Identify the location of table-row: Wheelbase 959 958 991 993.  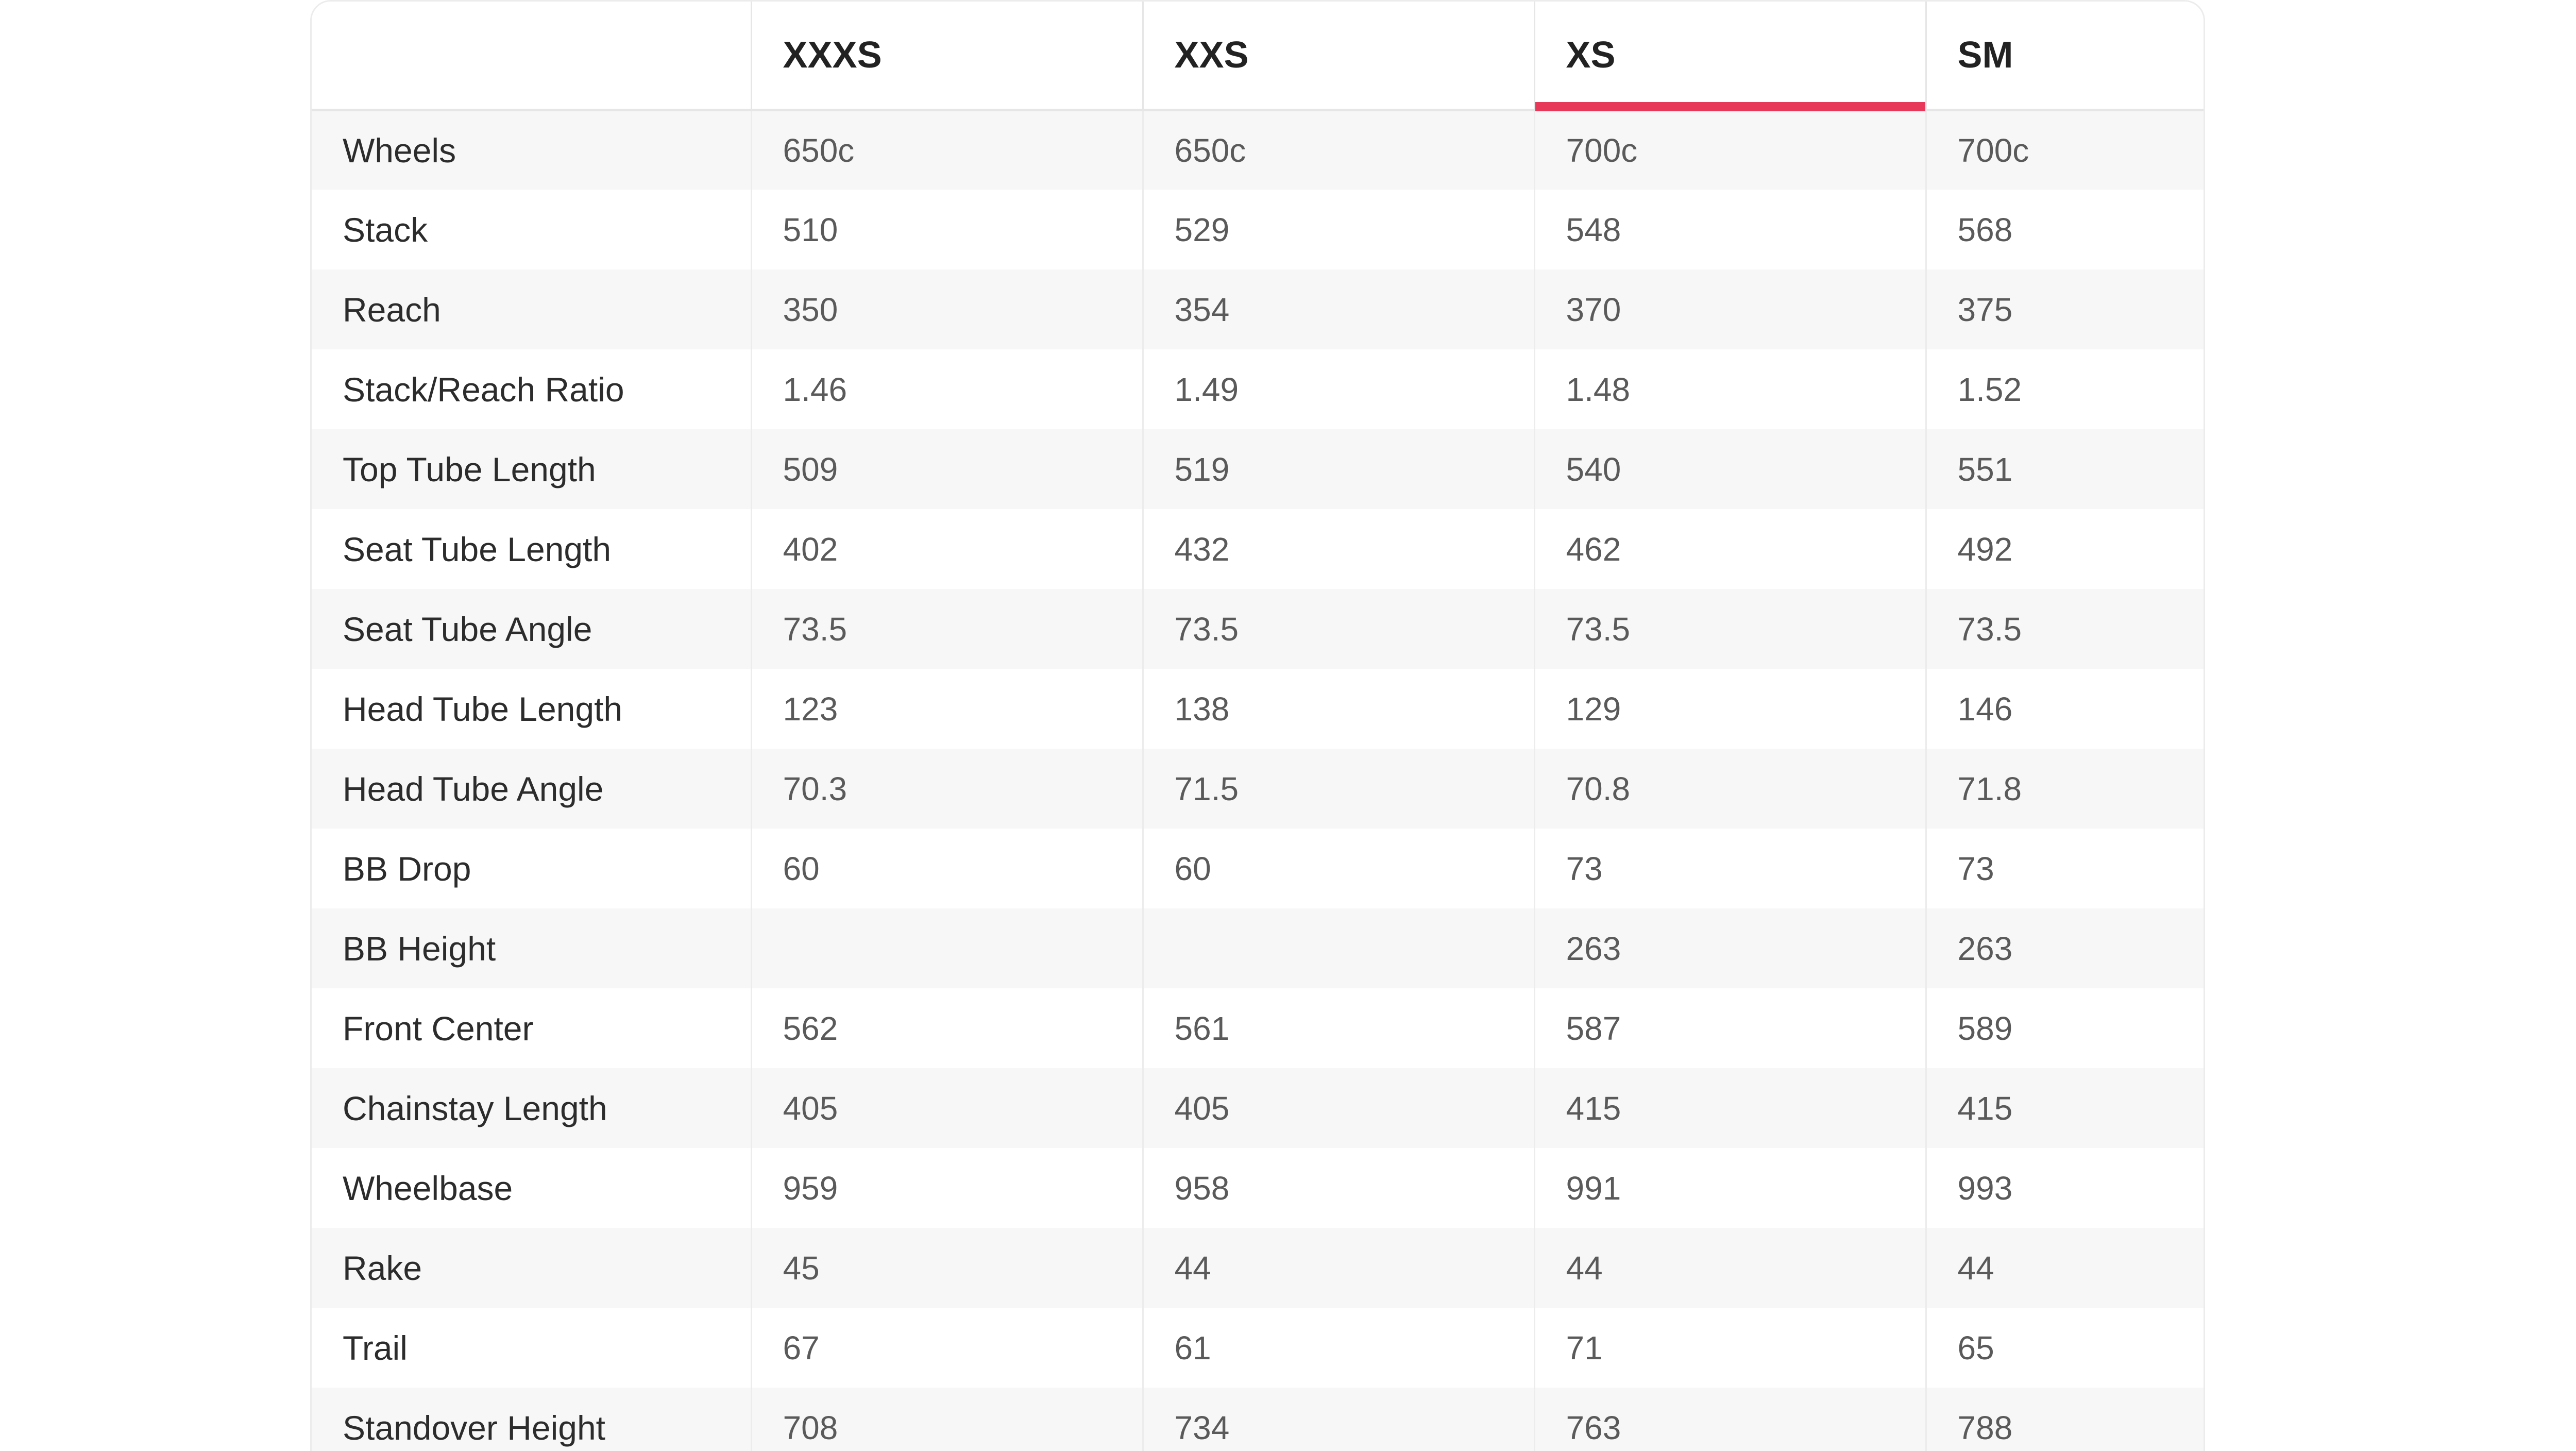
(1258, 1188).